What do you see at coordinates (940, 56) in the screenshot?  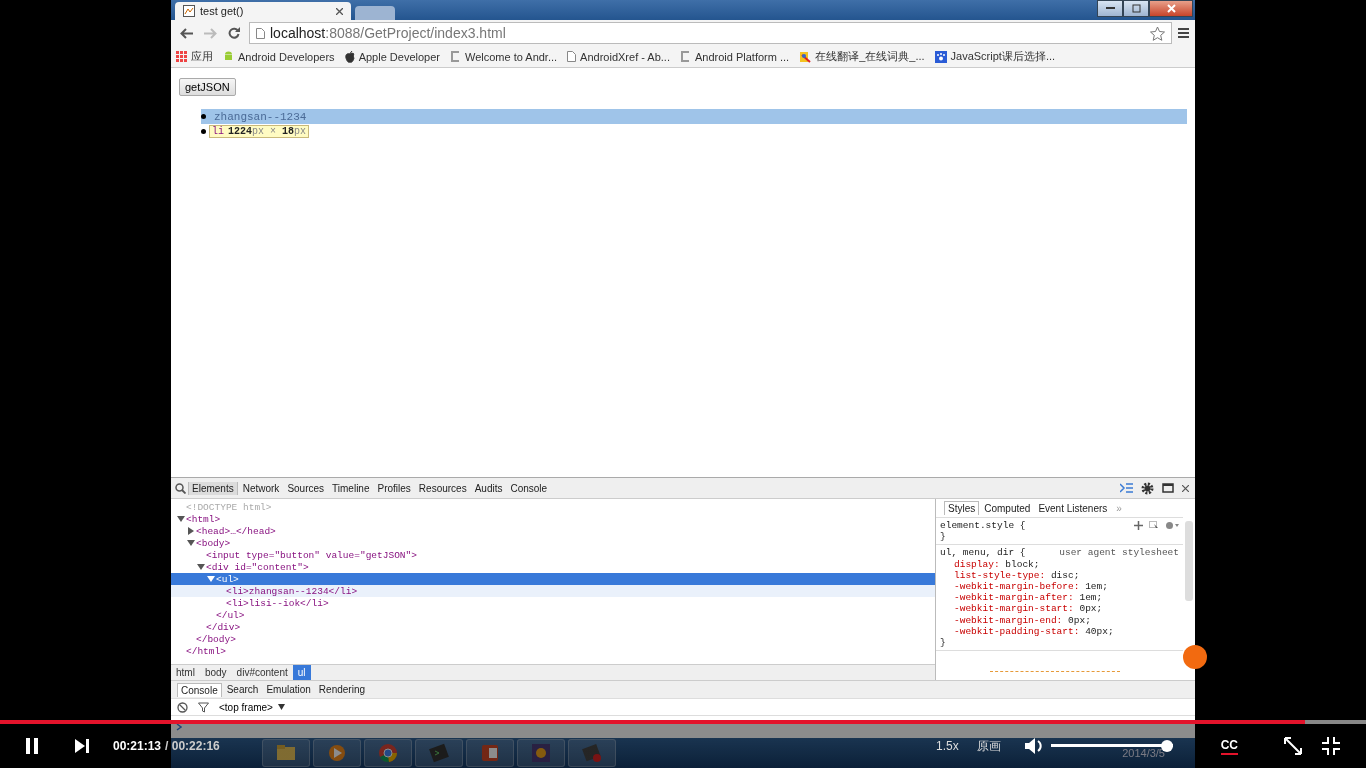 I see `paw-icon` at bounding box center [940, 56].